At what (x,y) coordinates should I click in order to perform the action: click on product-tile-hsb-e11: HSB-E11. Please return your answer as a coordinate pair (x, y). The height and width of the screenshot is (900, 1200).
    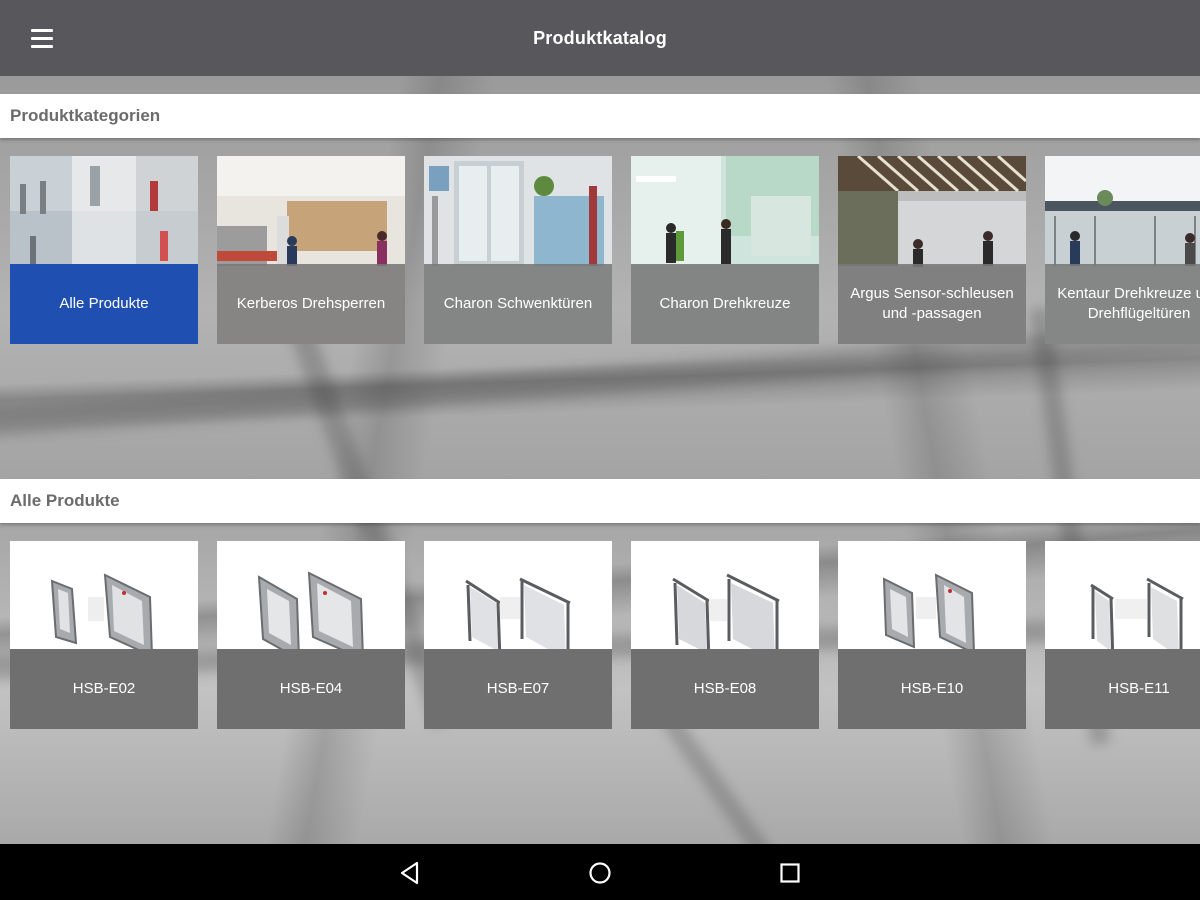
    Looking at the image, I should click on (1122, 635).